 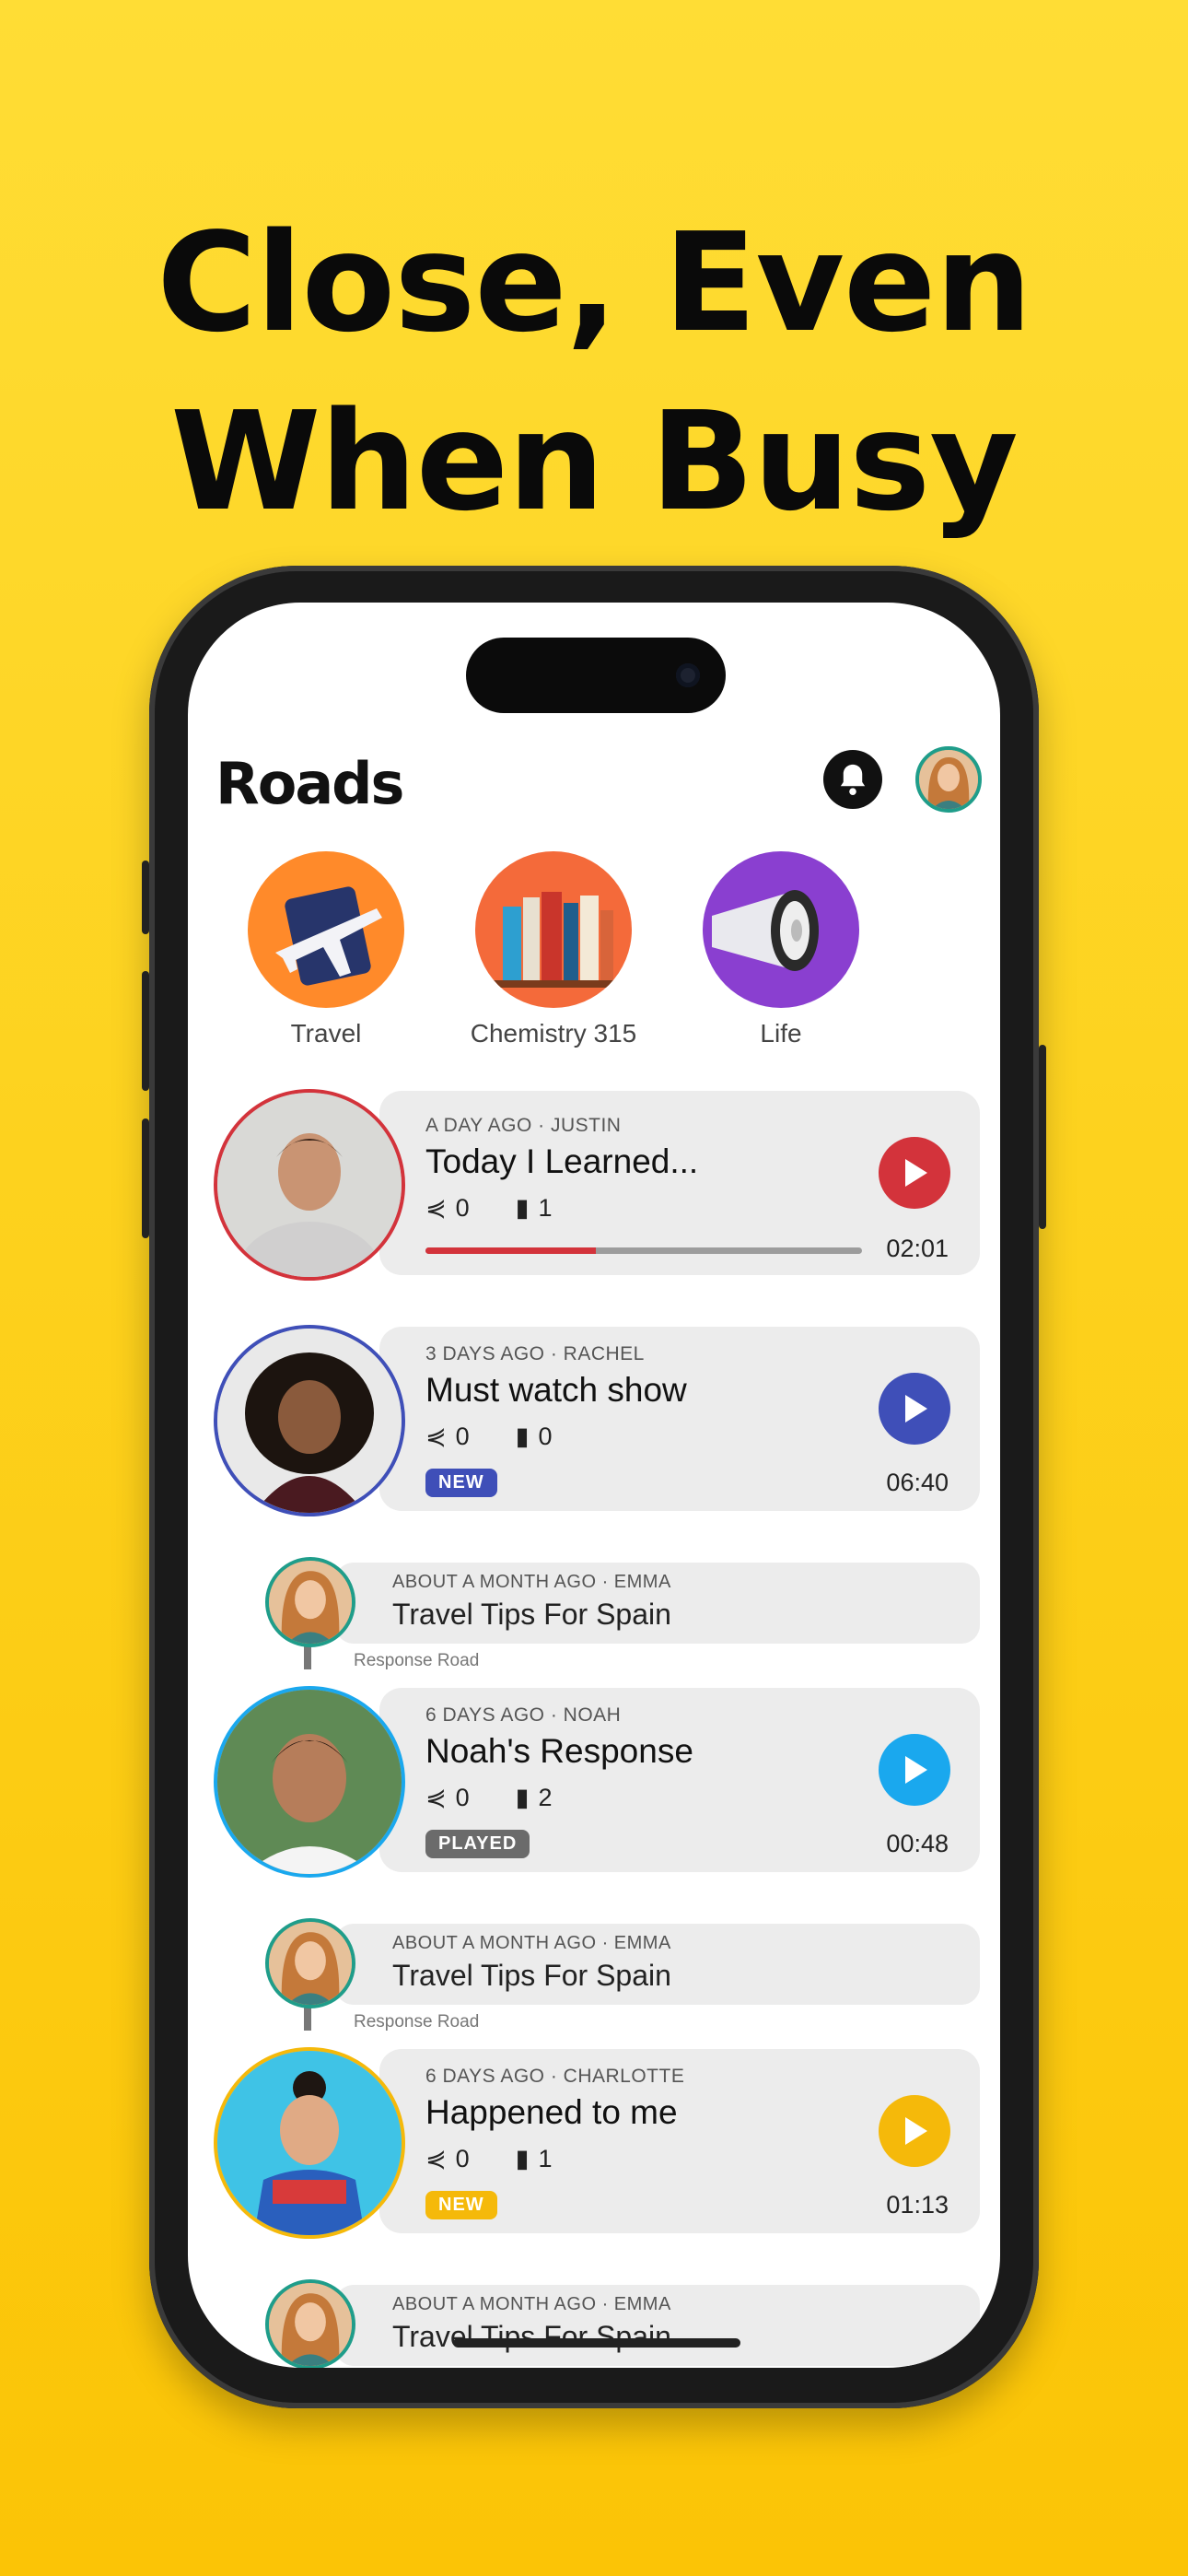 What do you see at coordinates (917, 1843) in the screenshot?
I see `post-duration: 00:48` at bounding box center [917, 1843].